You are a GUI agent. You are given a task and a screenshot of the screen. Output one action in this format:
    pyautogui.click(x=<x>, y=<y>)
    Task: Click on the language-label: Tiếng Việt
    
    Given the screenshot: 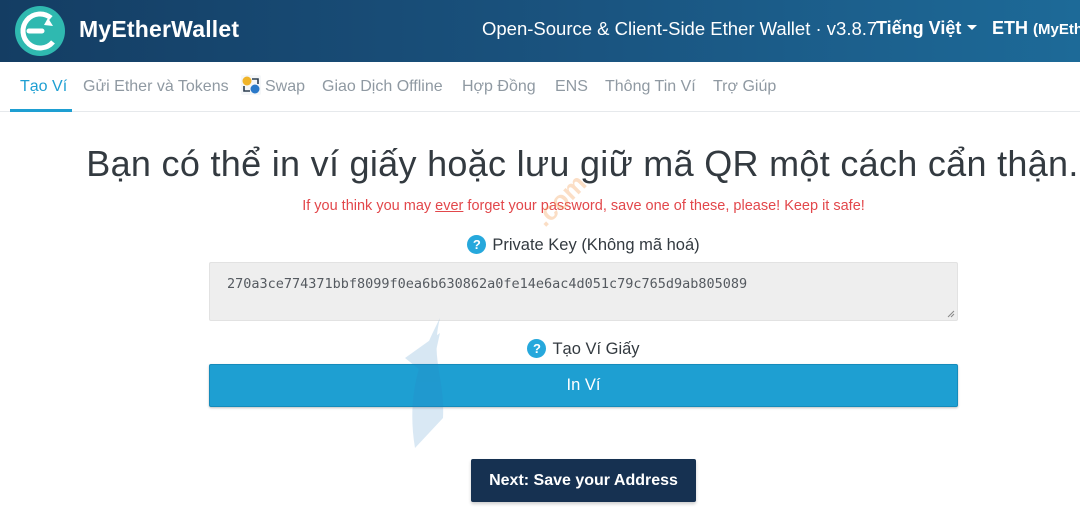 What is the action you would take?
    pyautogui.click(x=919, y=28)
    